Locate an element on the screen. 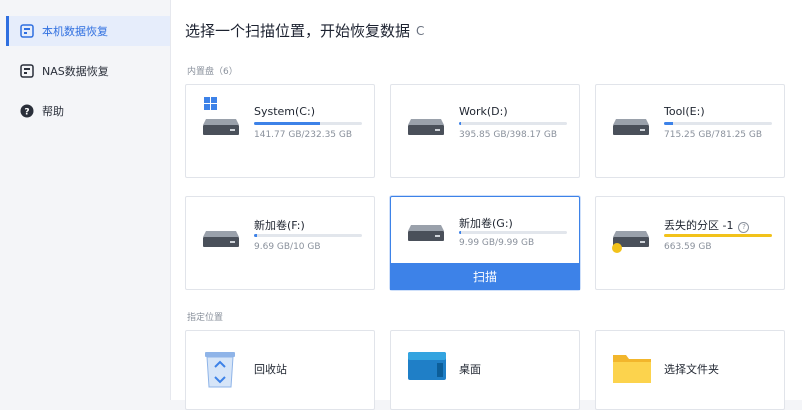 This screenshot has width=802, height=410. sidebar-item-help: ? 帮助 is located at coordinates (88, 111).